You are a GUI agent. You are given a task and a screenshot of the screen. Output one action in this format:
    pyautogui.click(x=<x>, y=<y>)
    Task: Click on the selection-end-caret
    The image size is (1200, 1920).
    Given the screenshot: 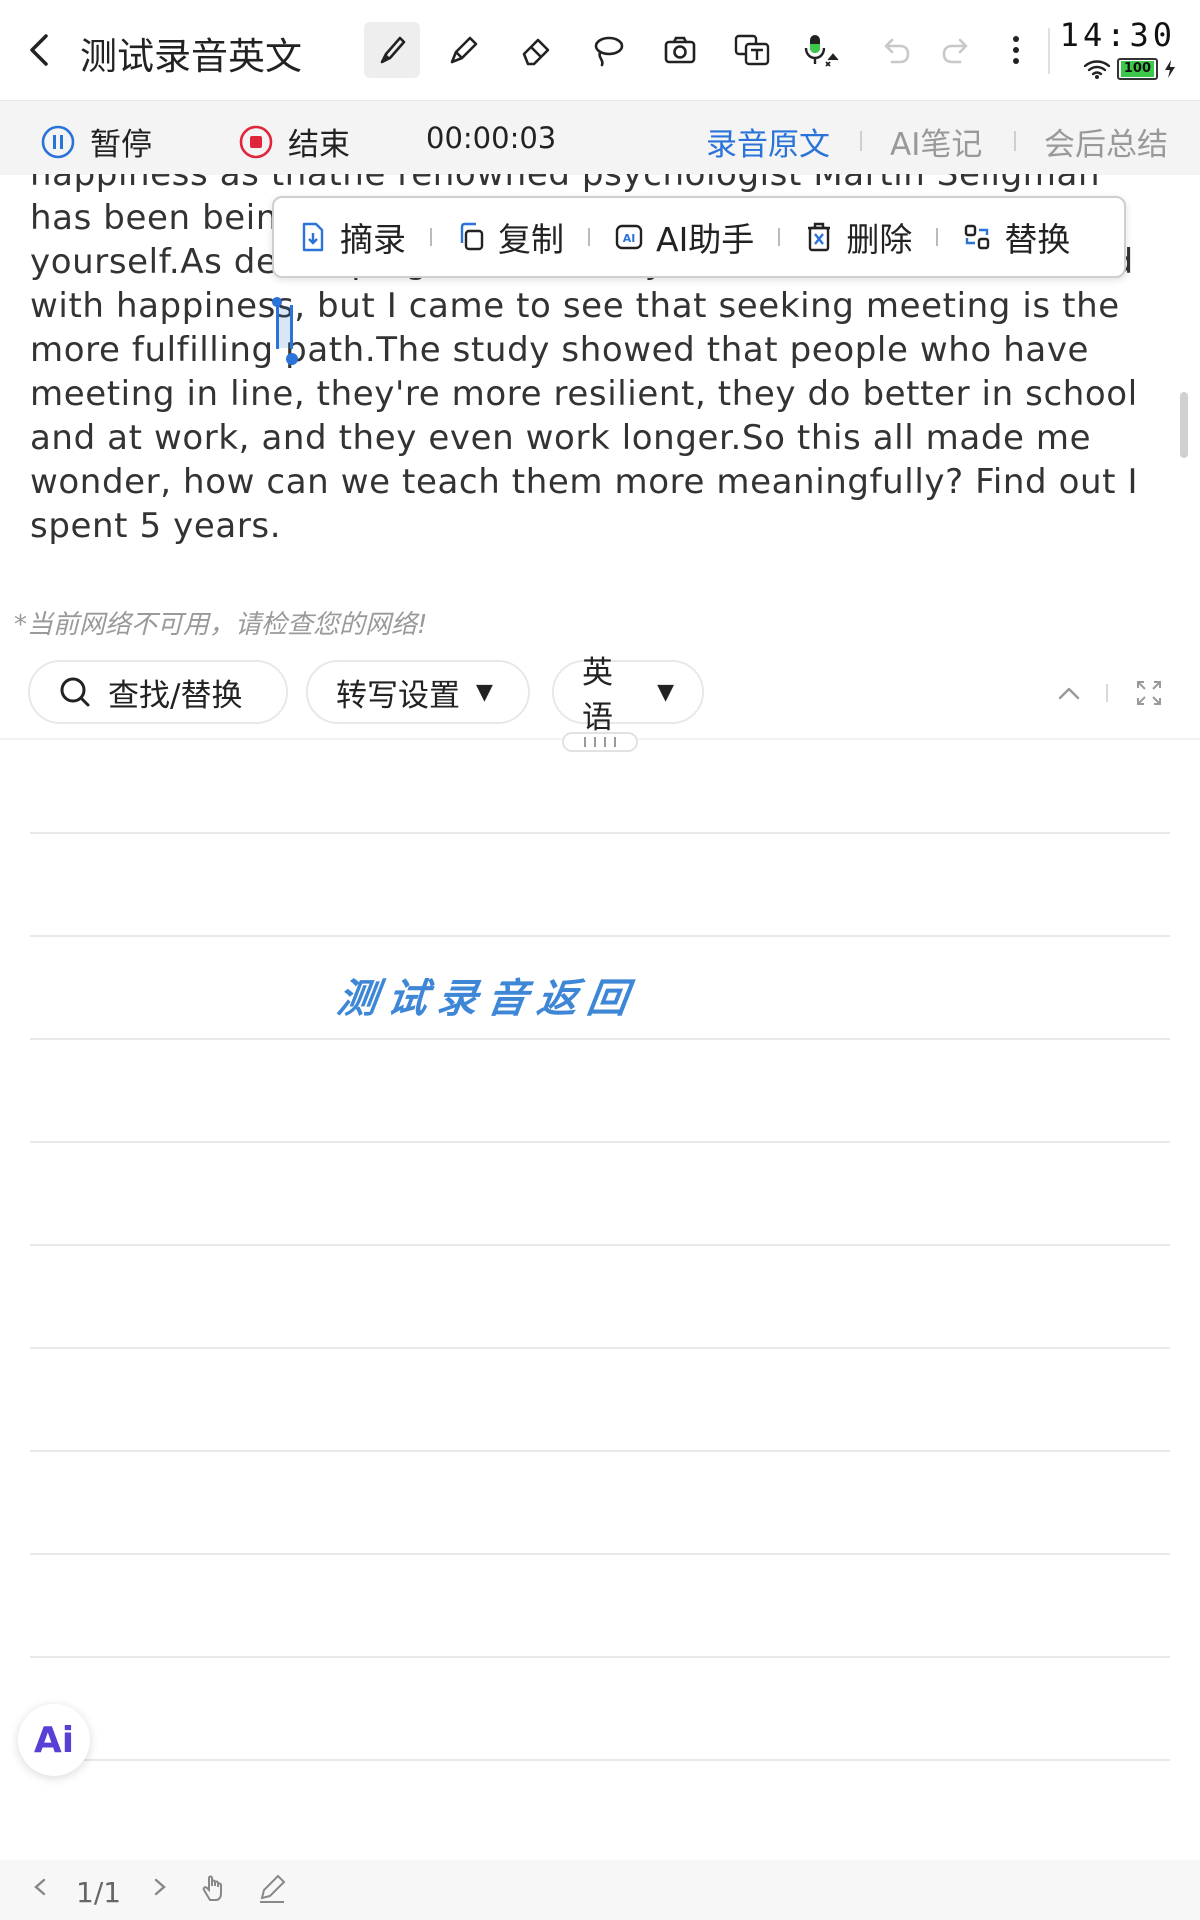 What is the action you would take?
    pyautogui.click(x=291, y=327)
    